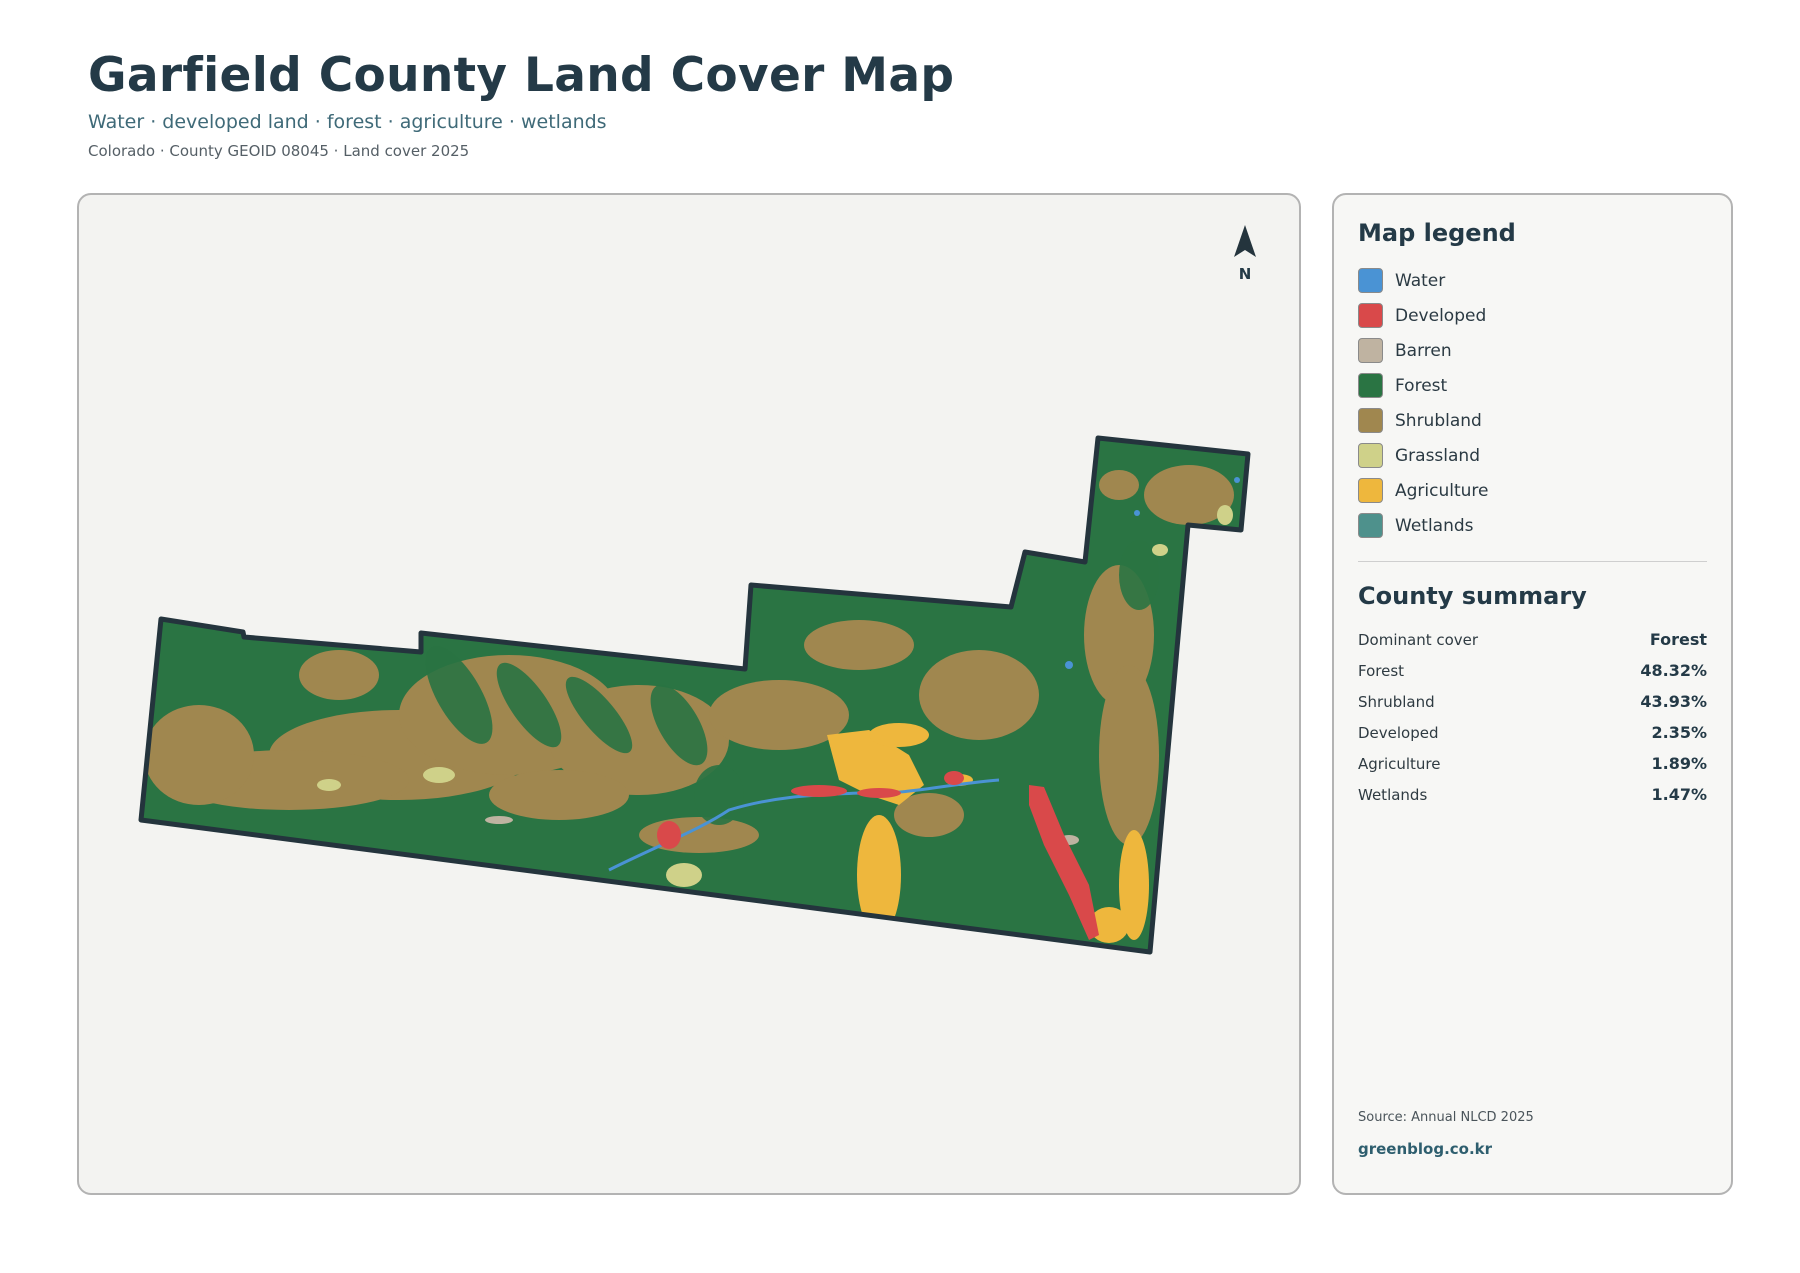 The image size is (1800, 1273). I want to click on legend-item-wetlands: Wetlands, so click(1532, 525).